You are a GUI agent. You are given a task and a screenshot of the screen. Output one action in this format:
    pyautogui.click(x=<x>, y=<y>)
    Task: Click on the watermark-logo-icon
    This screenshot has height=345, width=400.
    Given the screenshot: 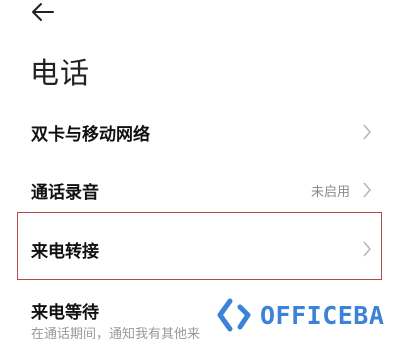 What is the action you would take?
    pyautogui.click(x=234, y=315)
    